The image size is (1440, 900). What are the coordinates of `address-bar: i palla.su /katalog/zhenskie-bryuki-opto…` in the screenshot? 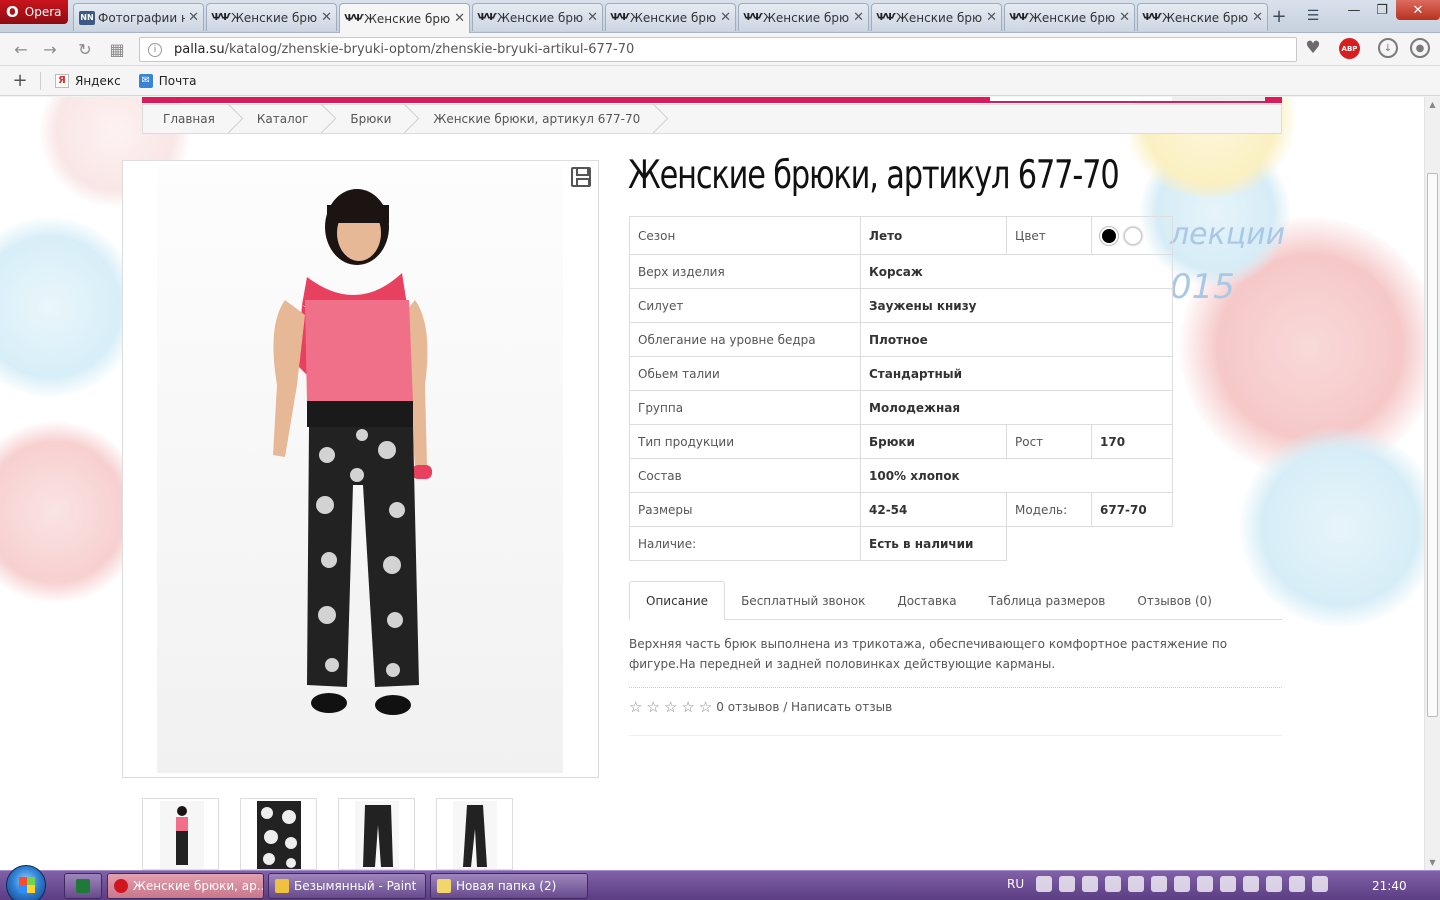 It's located at (718, 49).